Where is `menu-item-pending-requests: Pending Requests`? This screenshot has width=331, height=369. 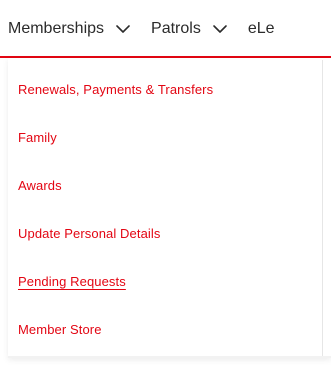 menu-item-pending-requests: Pending Requests is located at coordinates (72, 281).